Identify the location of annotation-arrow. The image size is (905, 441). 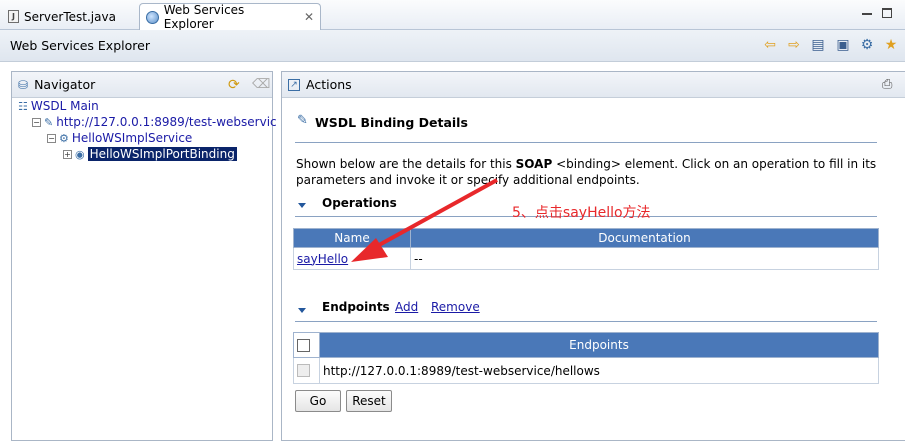
(424, 220).